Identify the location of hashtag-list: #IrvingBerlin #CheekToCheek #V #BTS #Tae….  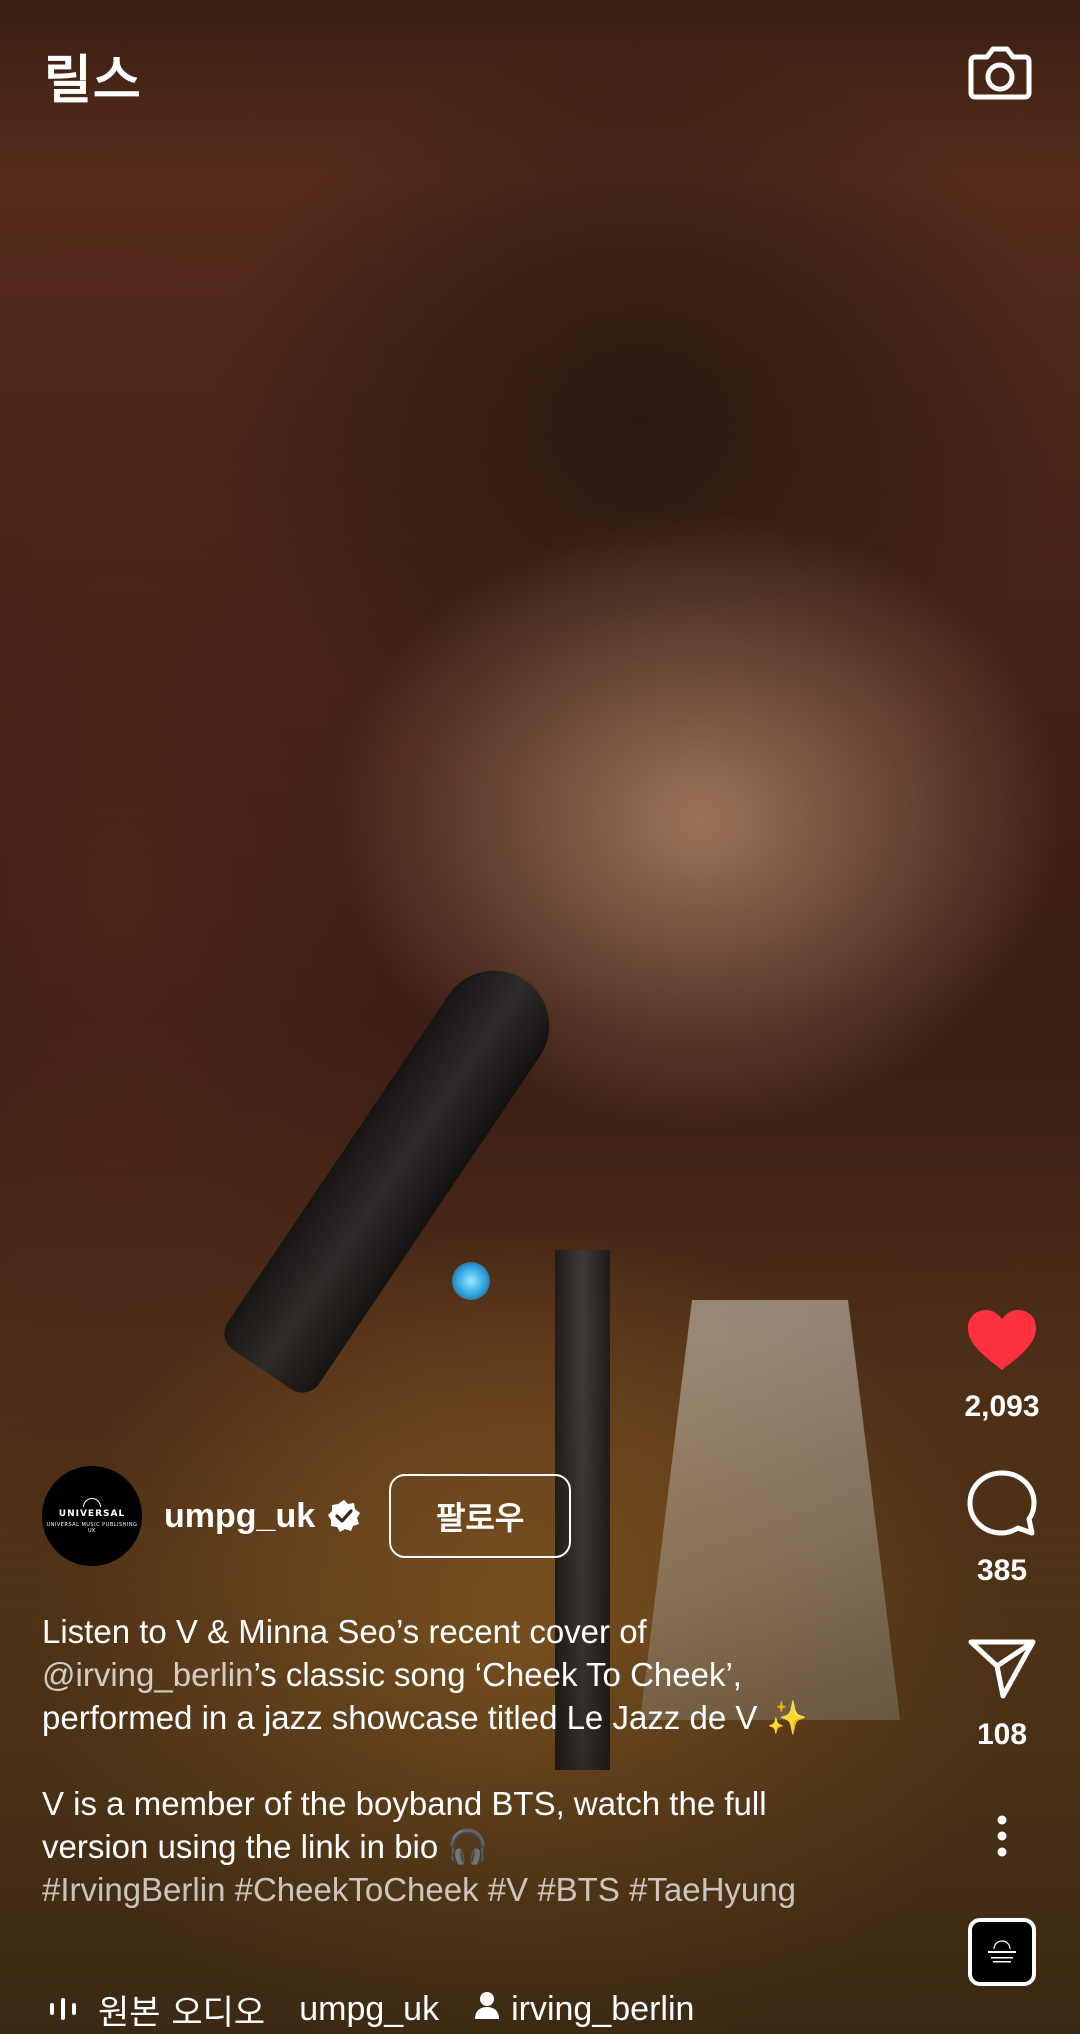
(482, 1889).